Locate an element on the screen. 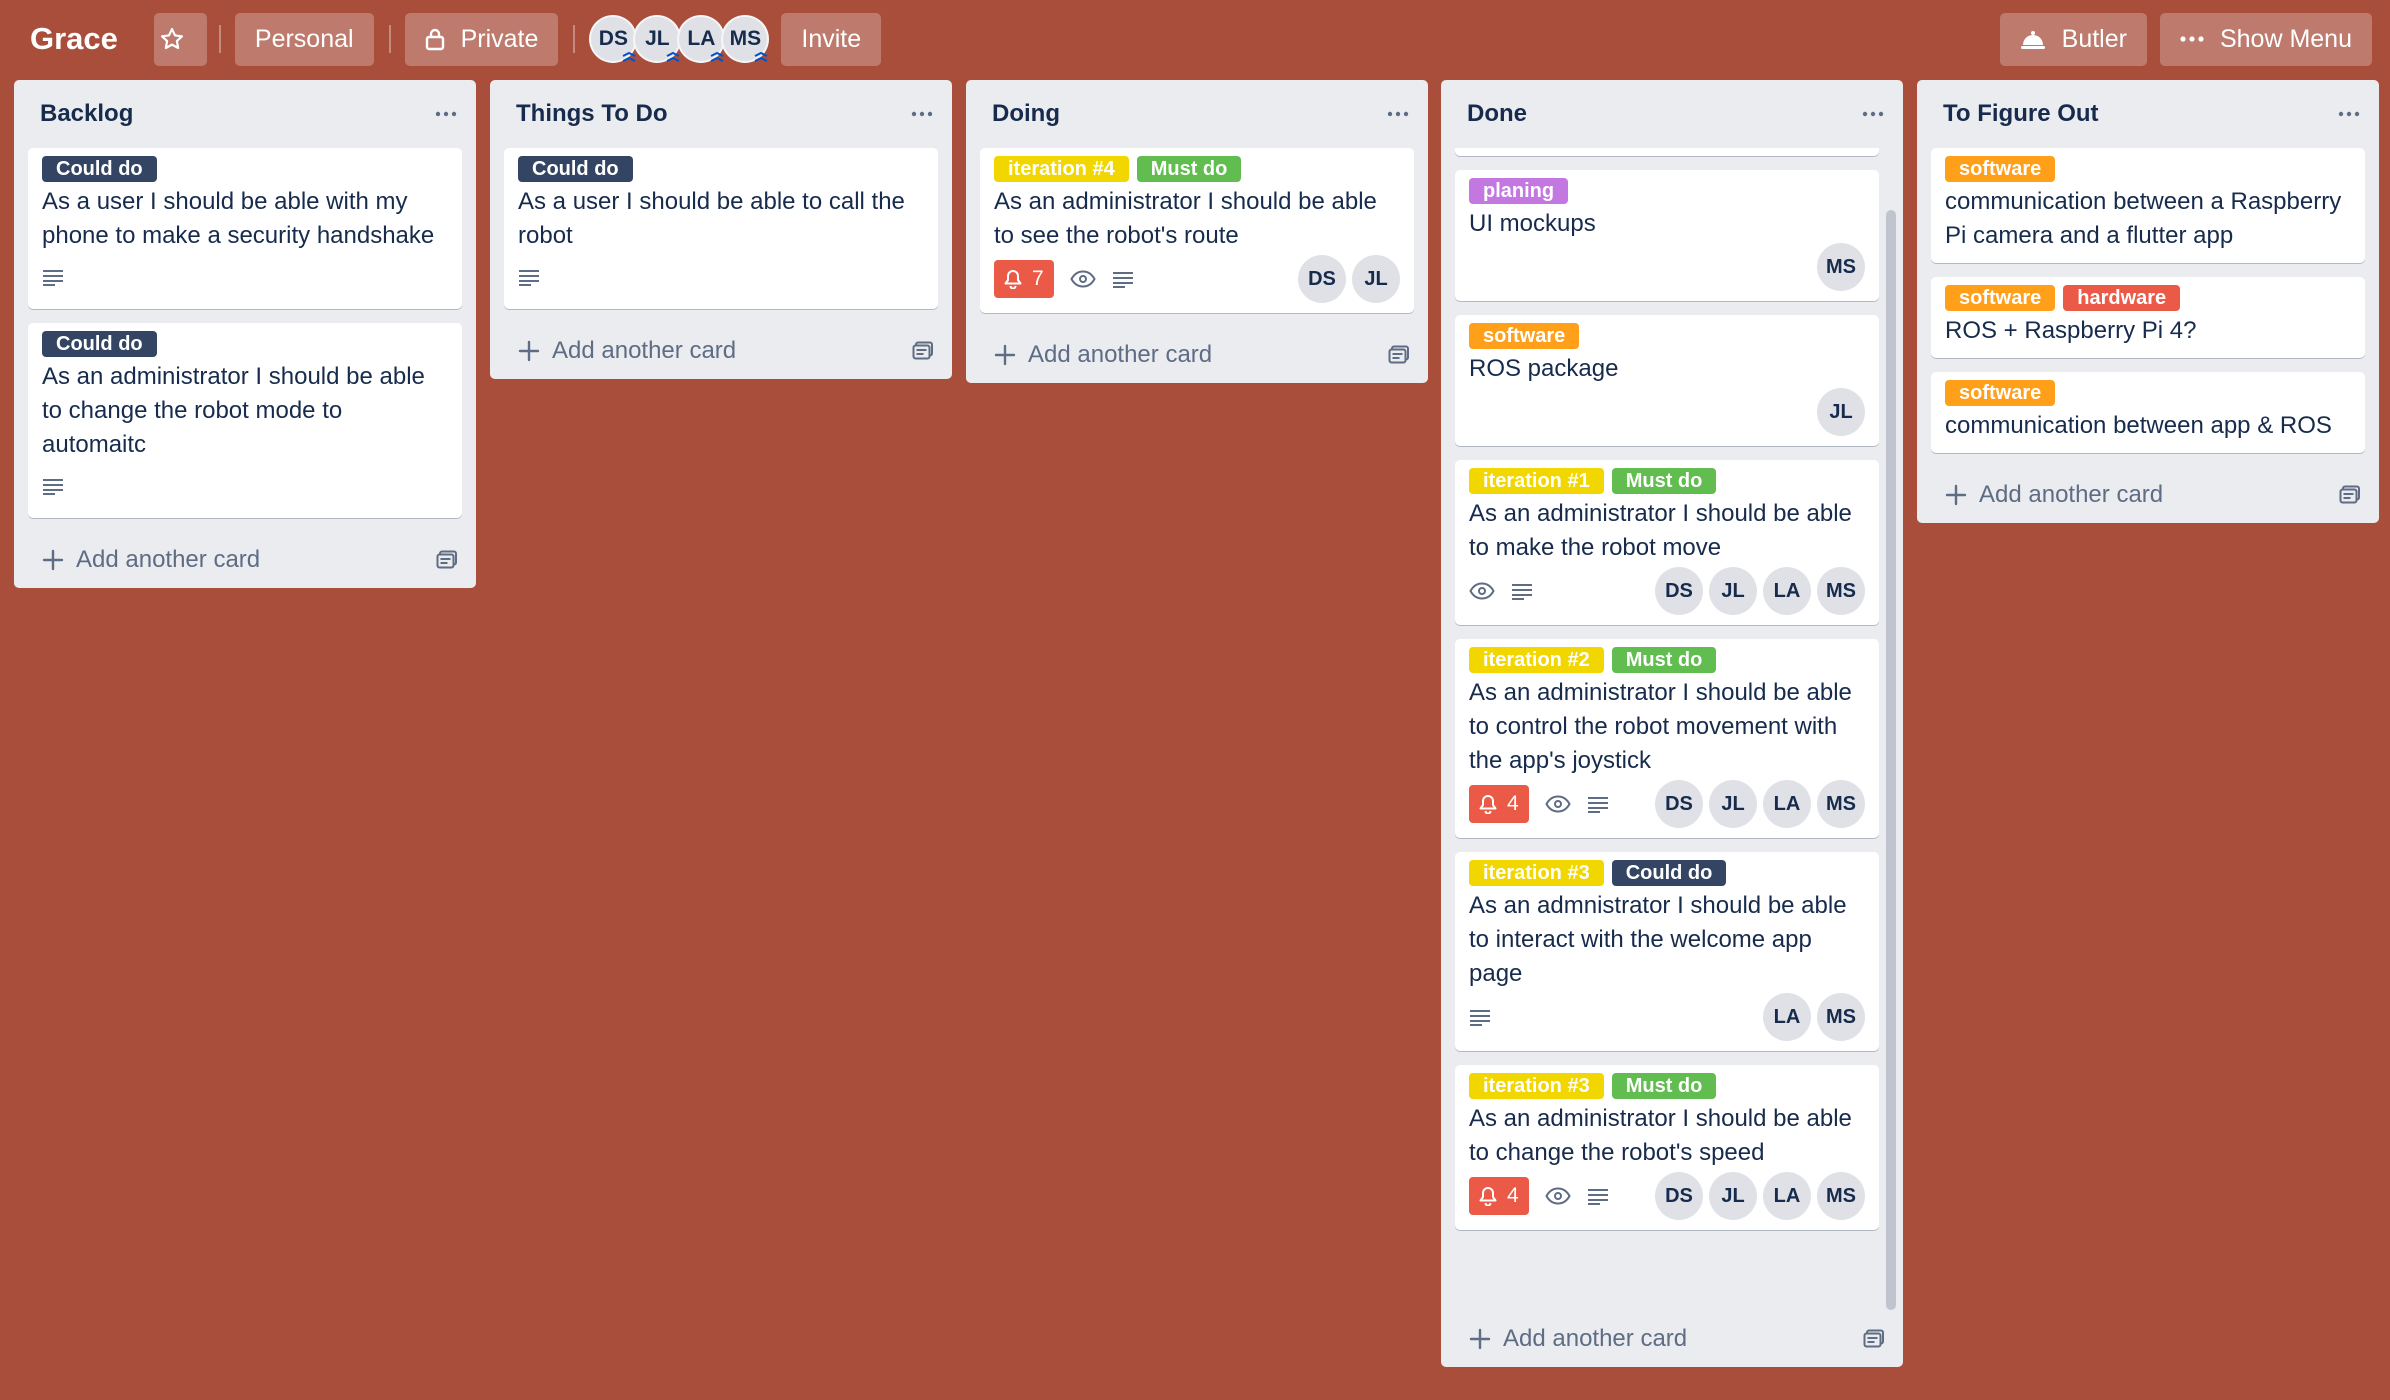 Image resolution: width=2390 pixels, height=1400 pixels. card-label: planing is located at coordinates (1519, 191).